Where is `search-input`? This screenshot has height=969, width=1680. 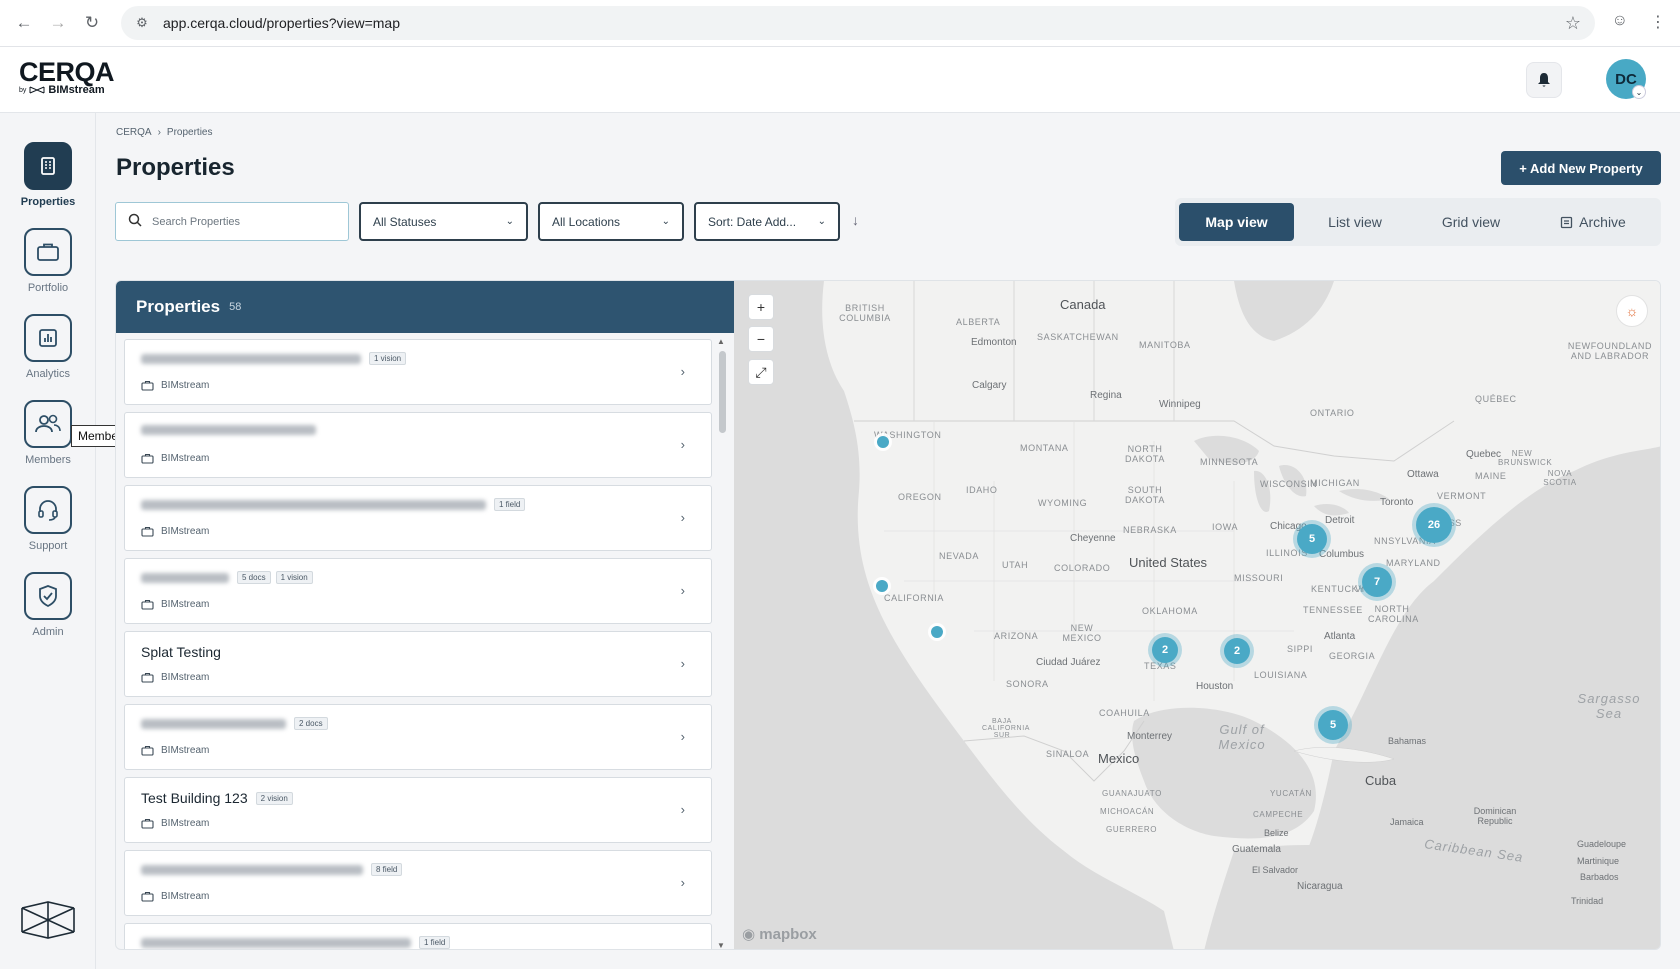
search-input is located at coordinates (242, 221).